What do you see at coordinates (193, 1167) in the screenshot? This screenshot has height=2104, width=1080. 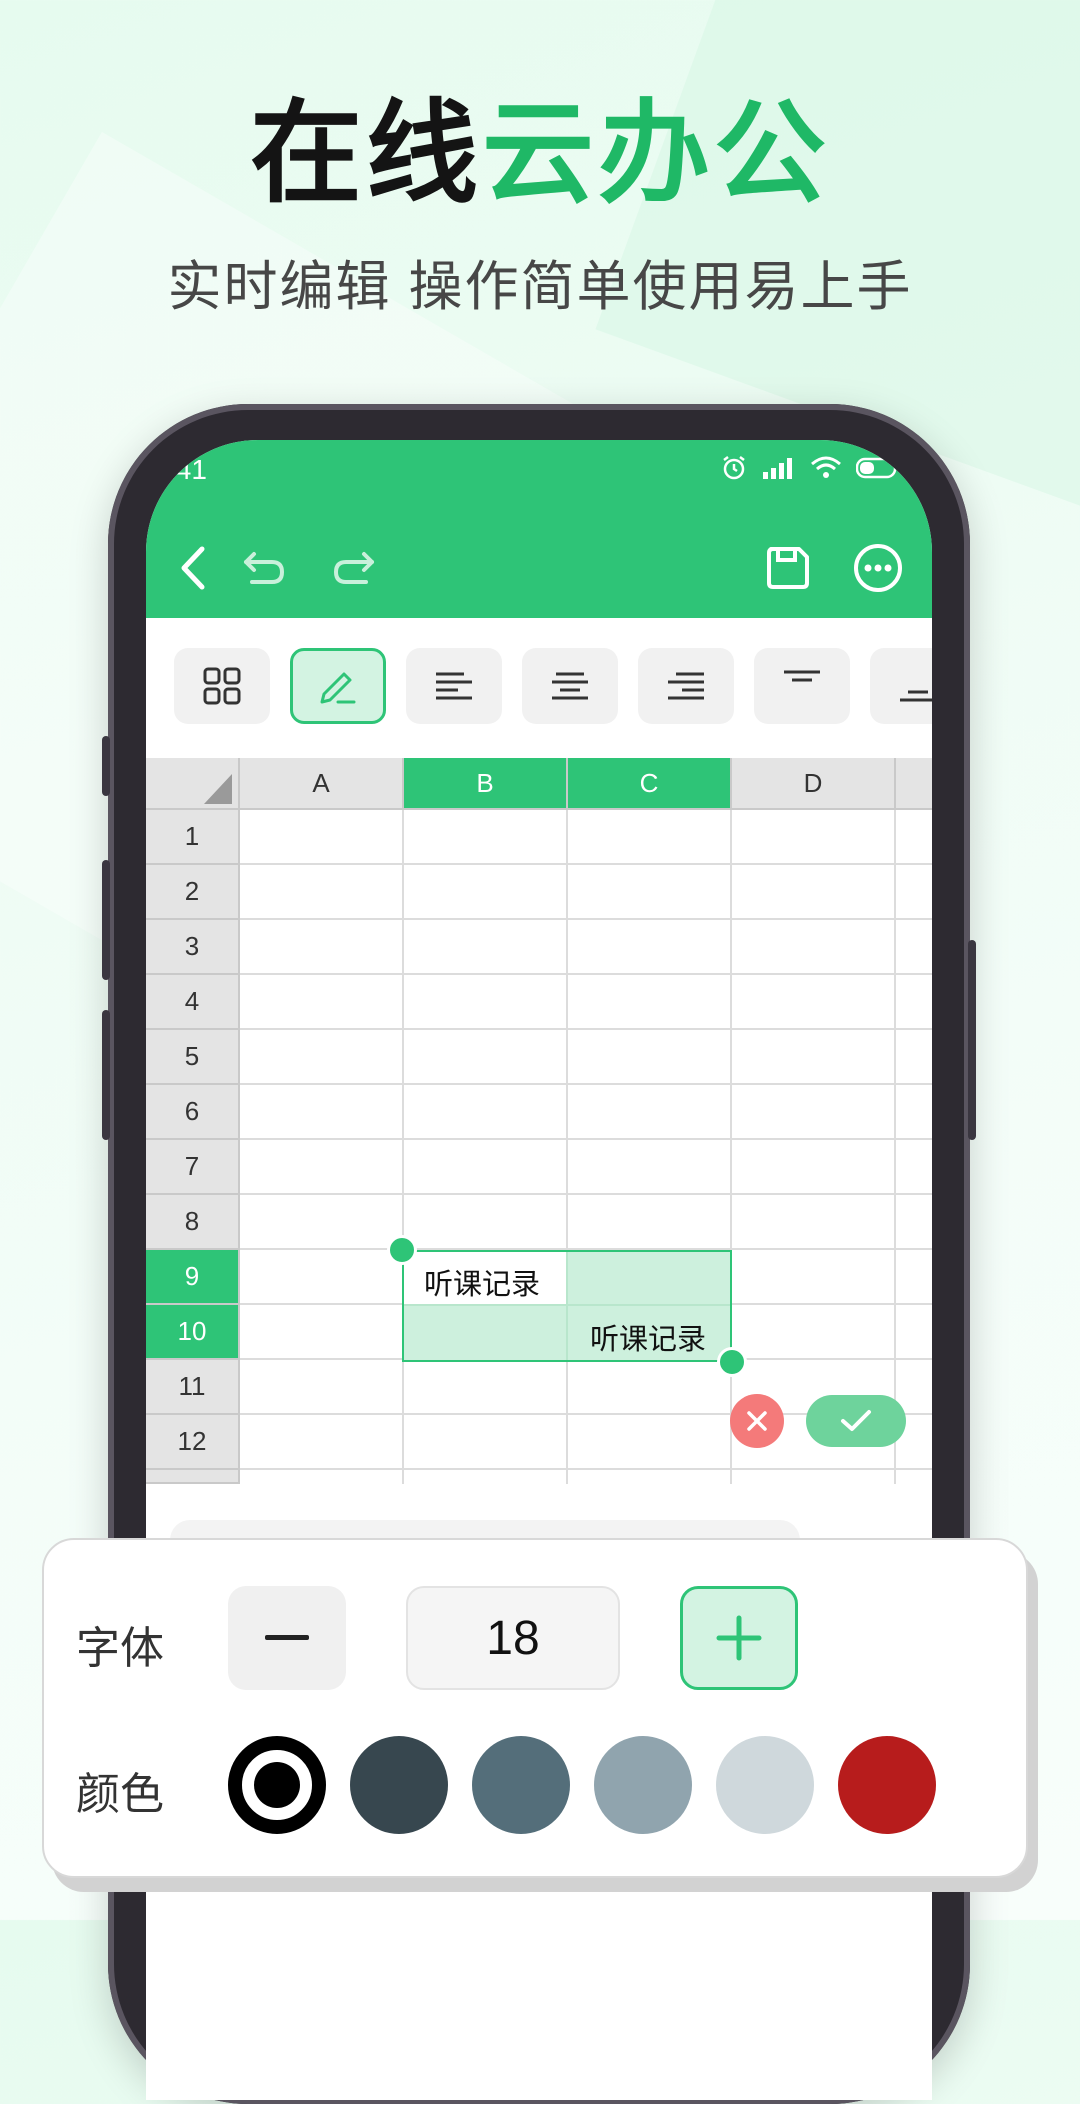 I see `row-header-7: 7` at bounding box center [193, 1167].